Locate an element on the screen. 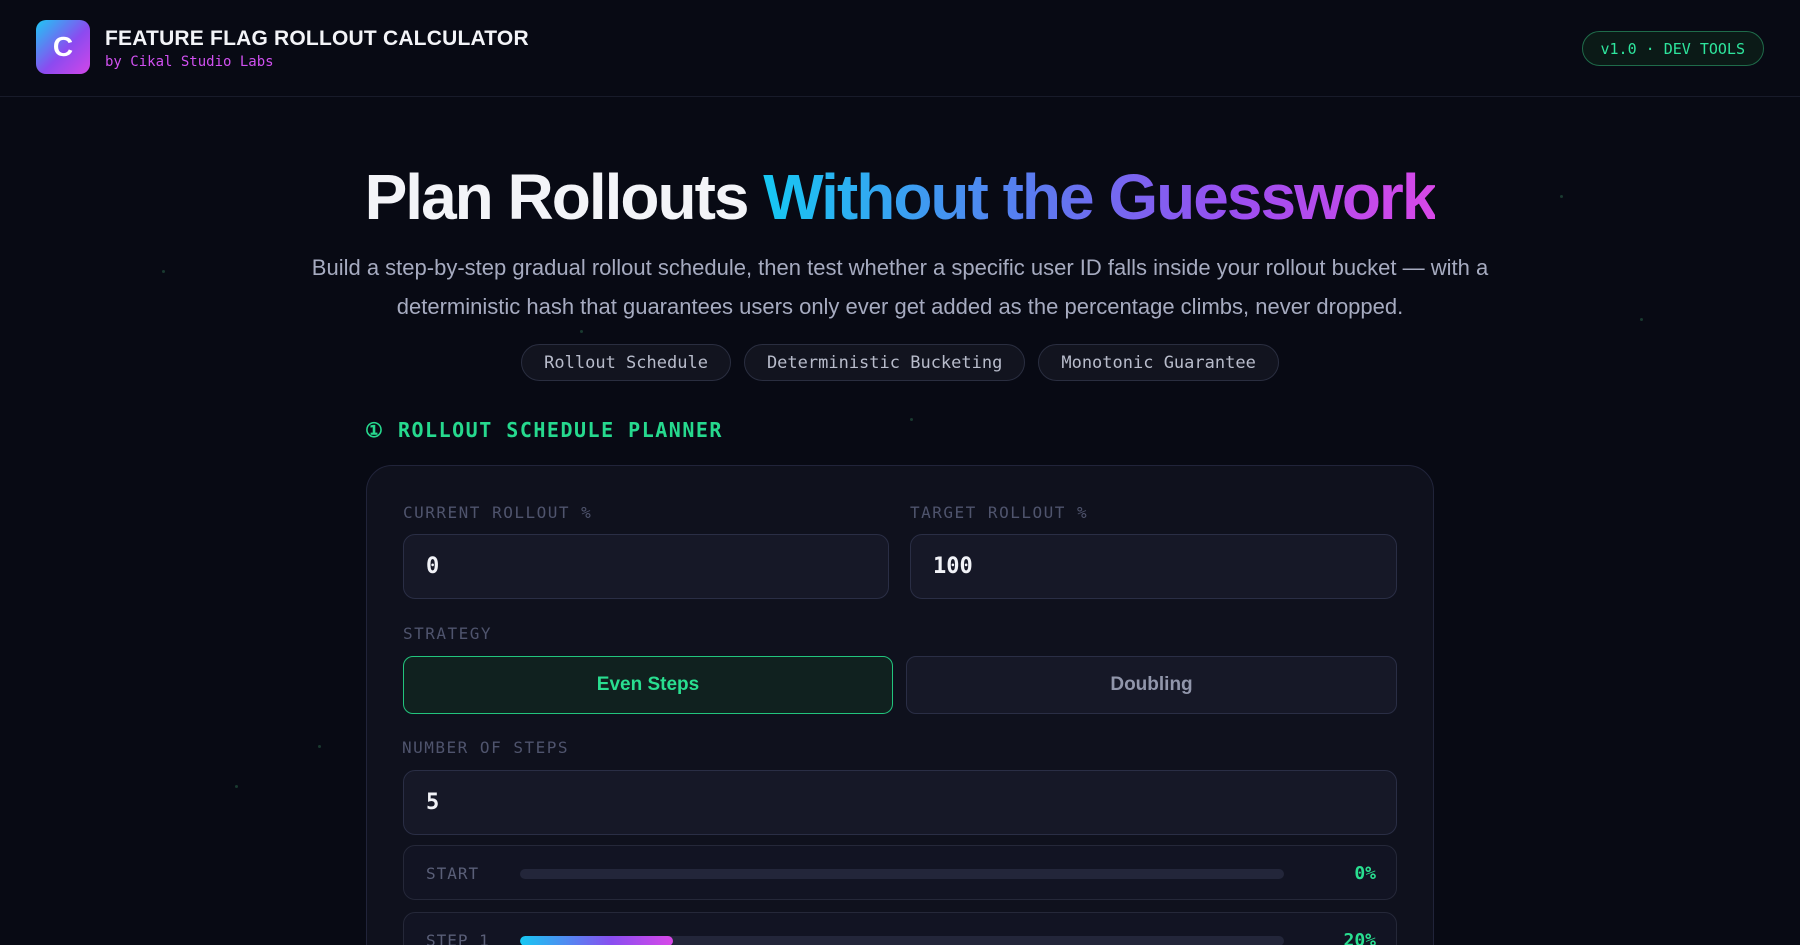  schedule-progress-fill is located at coordinates (596, 940).